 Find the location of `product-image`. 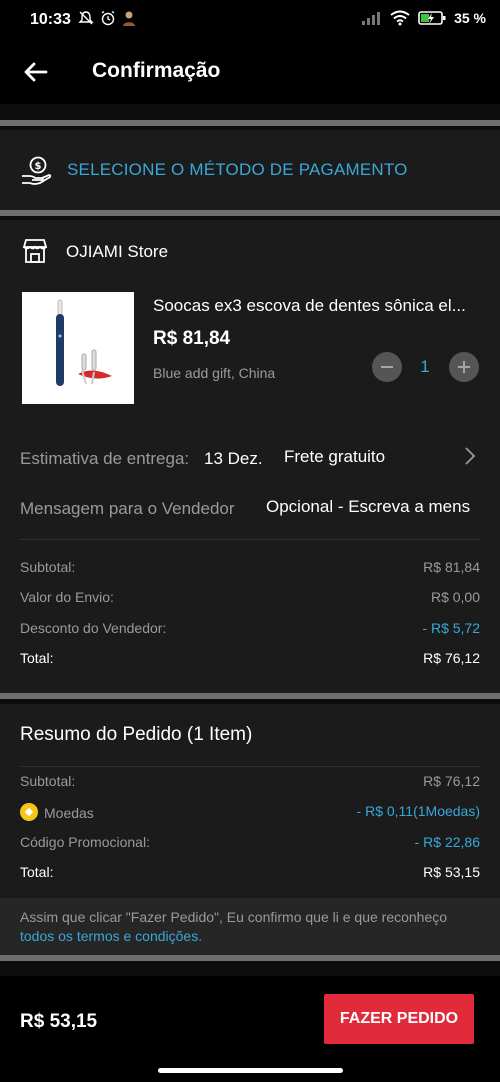

product-image is located at coordinates (78, 348).